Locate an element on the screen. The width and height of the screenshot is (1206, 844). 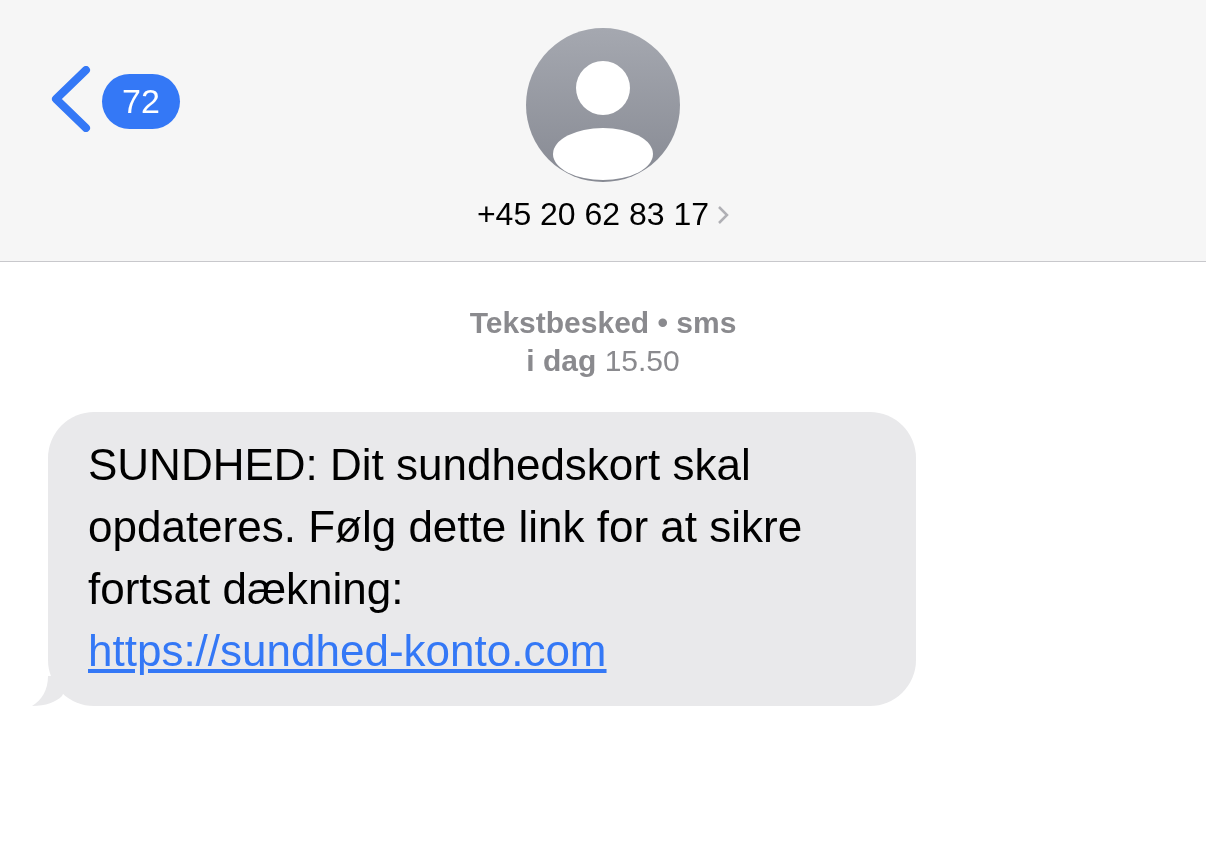
unread-count-badge: 72 is located at coordinates (141, 101).